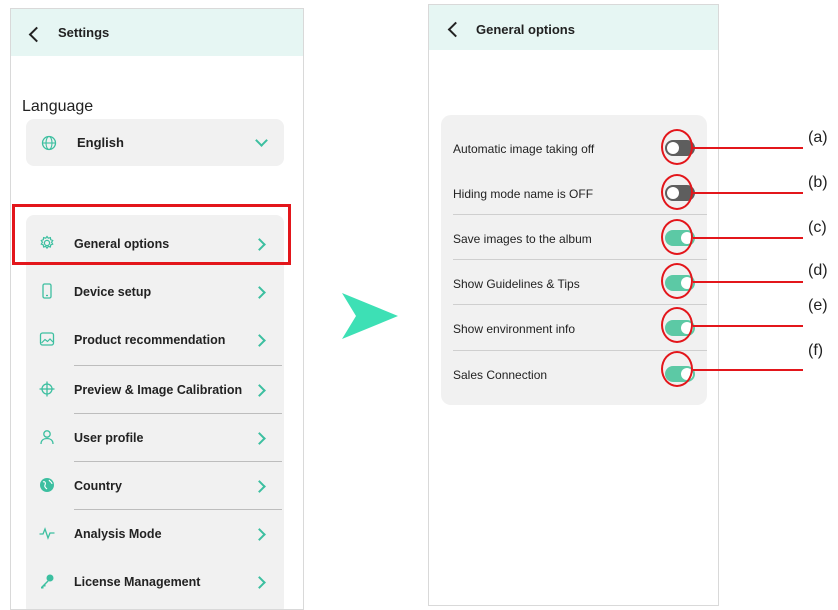 The width and height of the screenshot is (838, 610). What do you see at coordinates (516, 284) in the screenshot?
I see `option-label: Show Guidelines & Tips` at bounding box center [516, 284].